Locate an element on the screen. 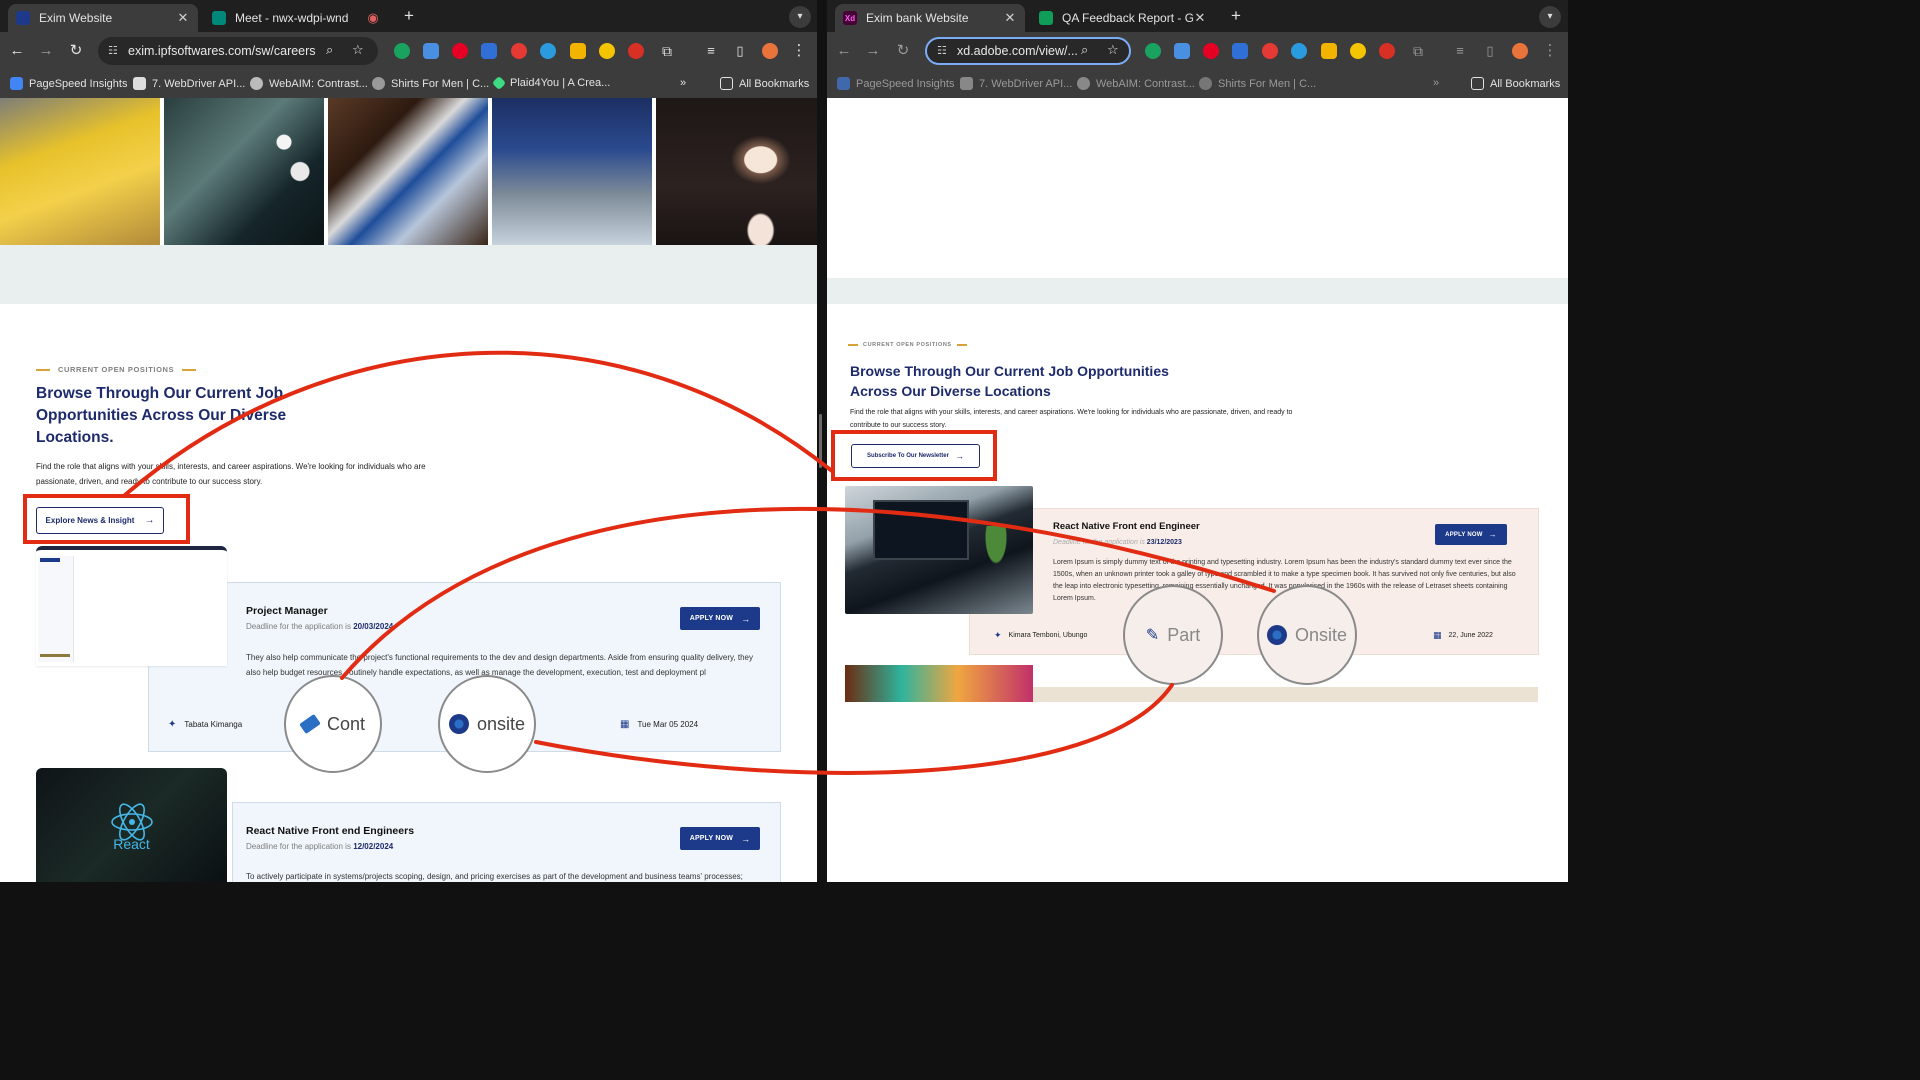 The width and height of the screenshot is (1920, 1080). eyebrow-label: CURRENT OPEN POSITIONS is located at coordinates (116, 369).